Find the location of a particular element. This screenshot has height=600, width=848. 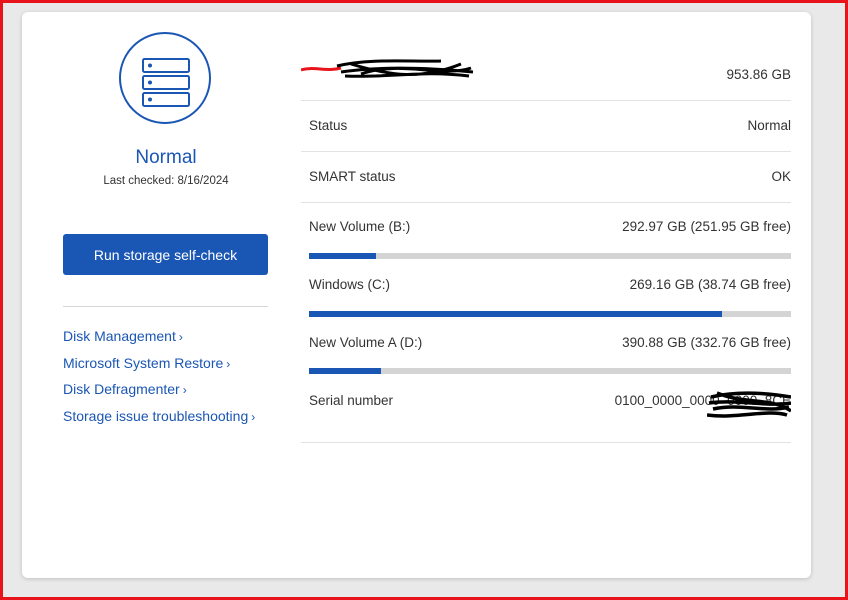

link-disk-management: Disk Management › is located at coordinates (159, 341).